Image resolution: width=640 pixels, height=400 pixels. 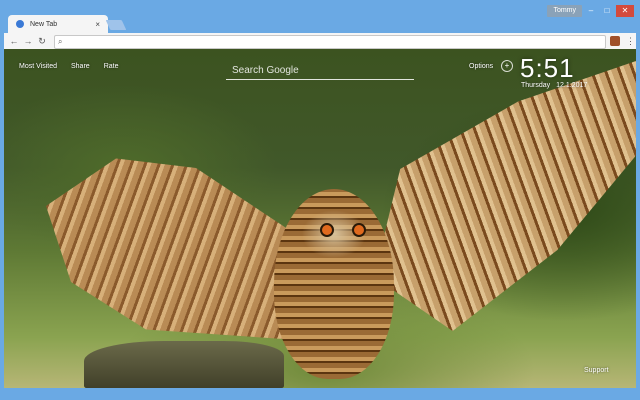 I want to click on extension-icon, so click(x=615, y=41).